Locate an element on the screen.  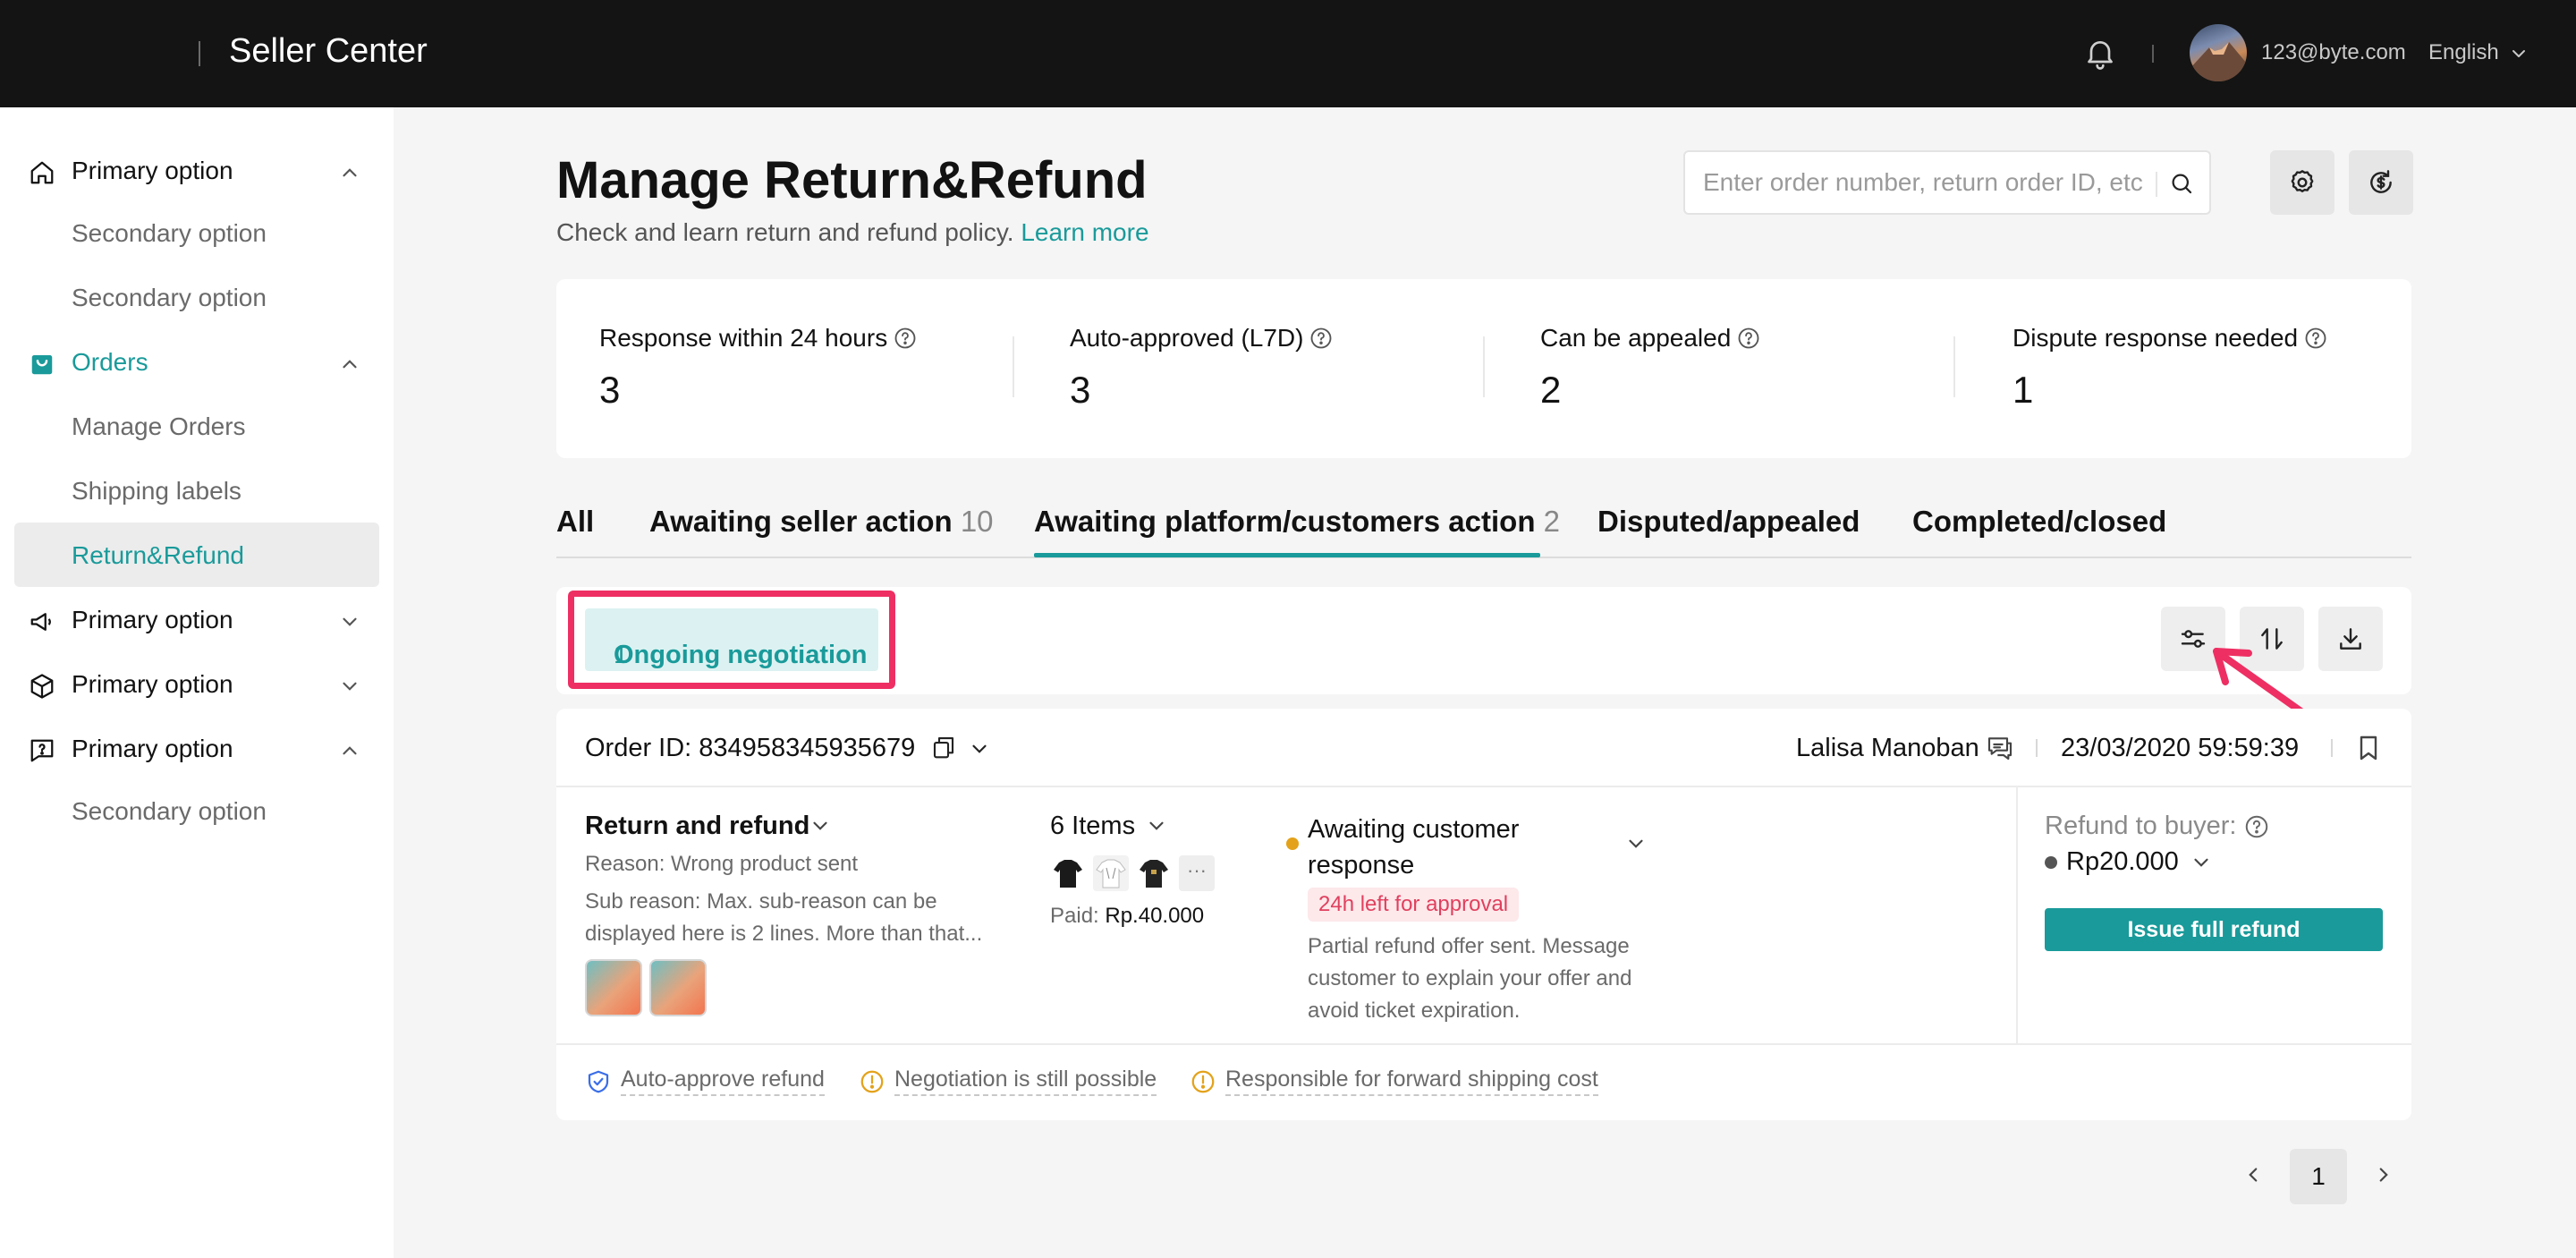
search-input is located at coordinates (1926, 182).